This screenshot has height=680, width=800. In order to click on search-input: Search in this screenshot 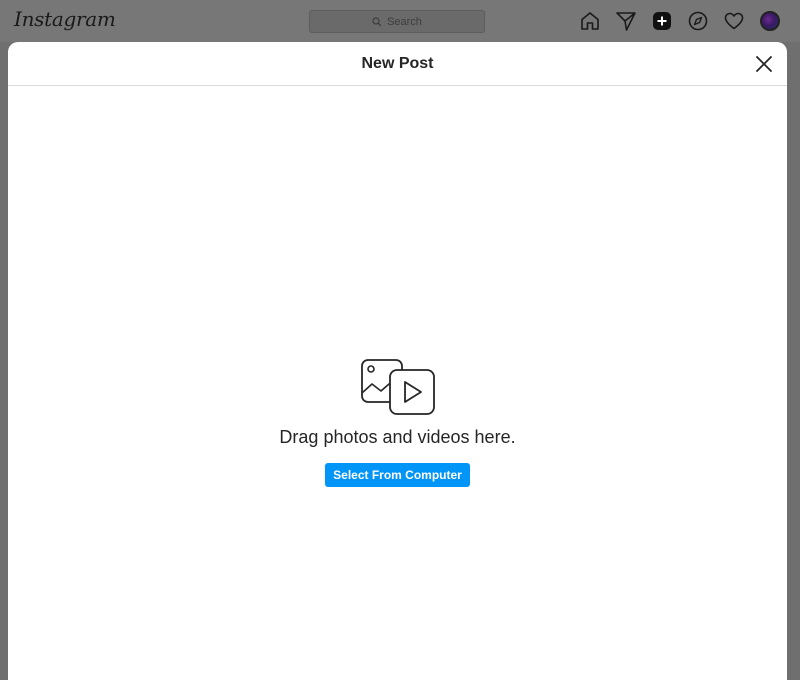, I will do `click(397, 21)`.